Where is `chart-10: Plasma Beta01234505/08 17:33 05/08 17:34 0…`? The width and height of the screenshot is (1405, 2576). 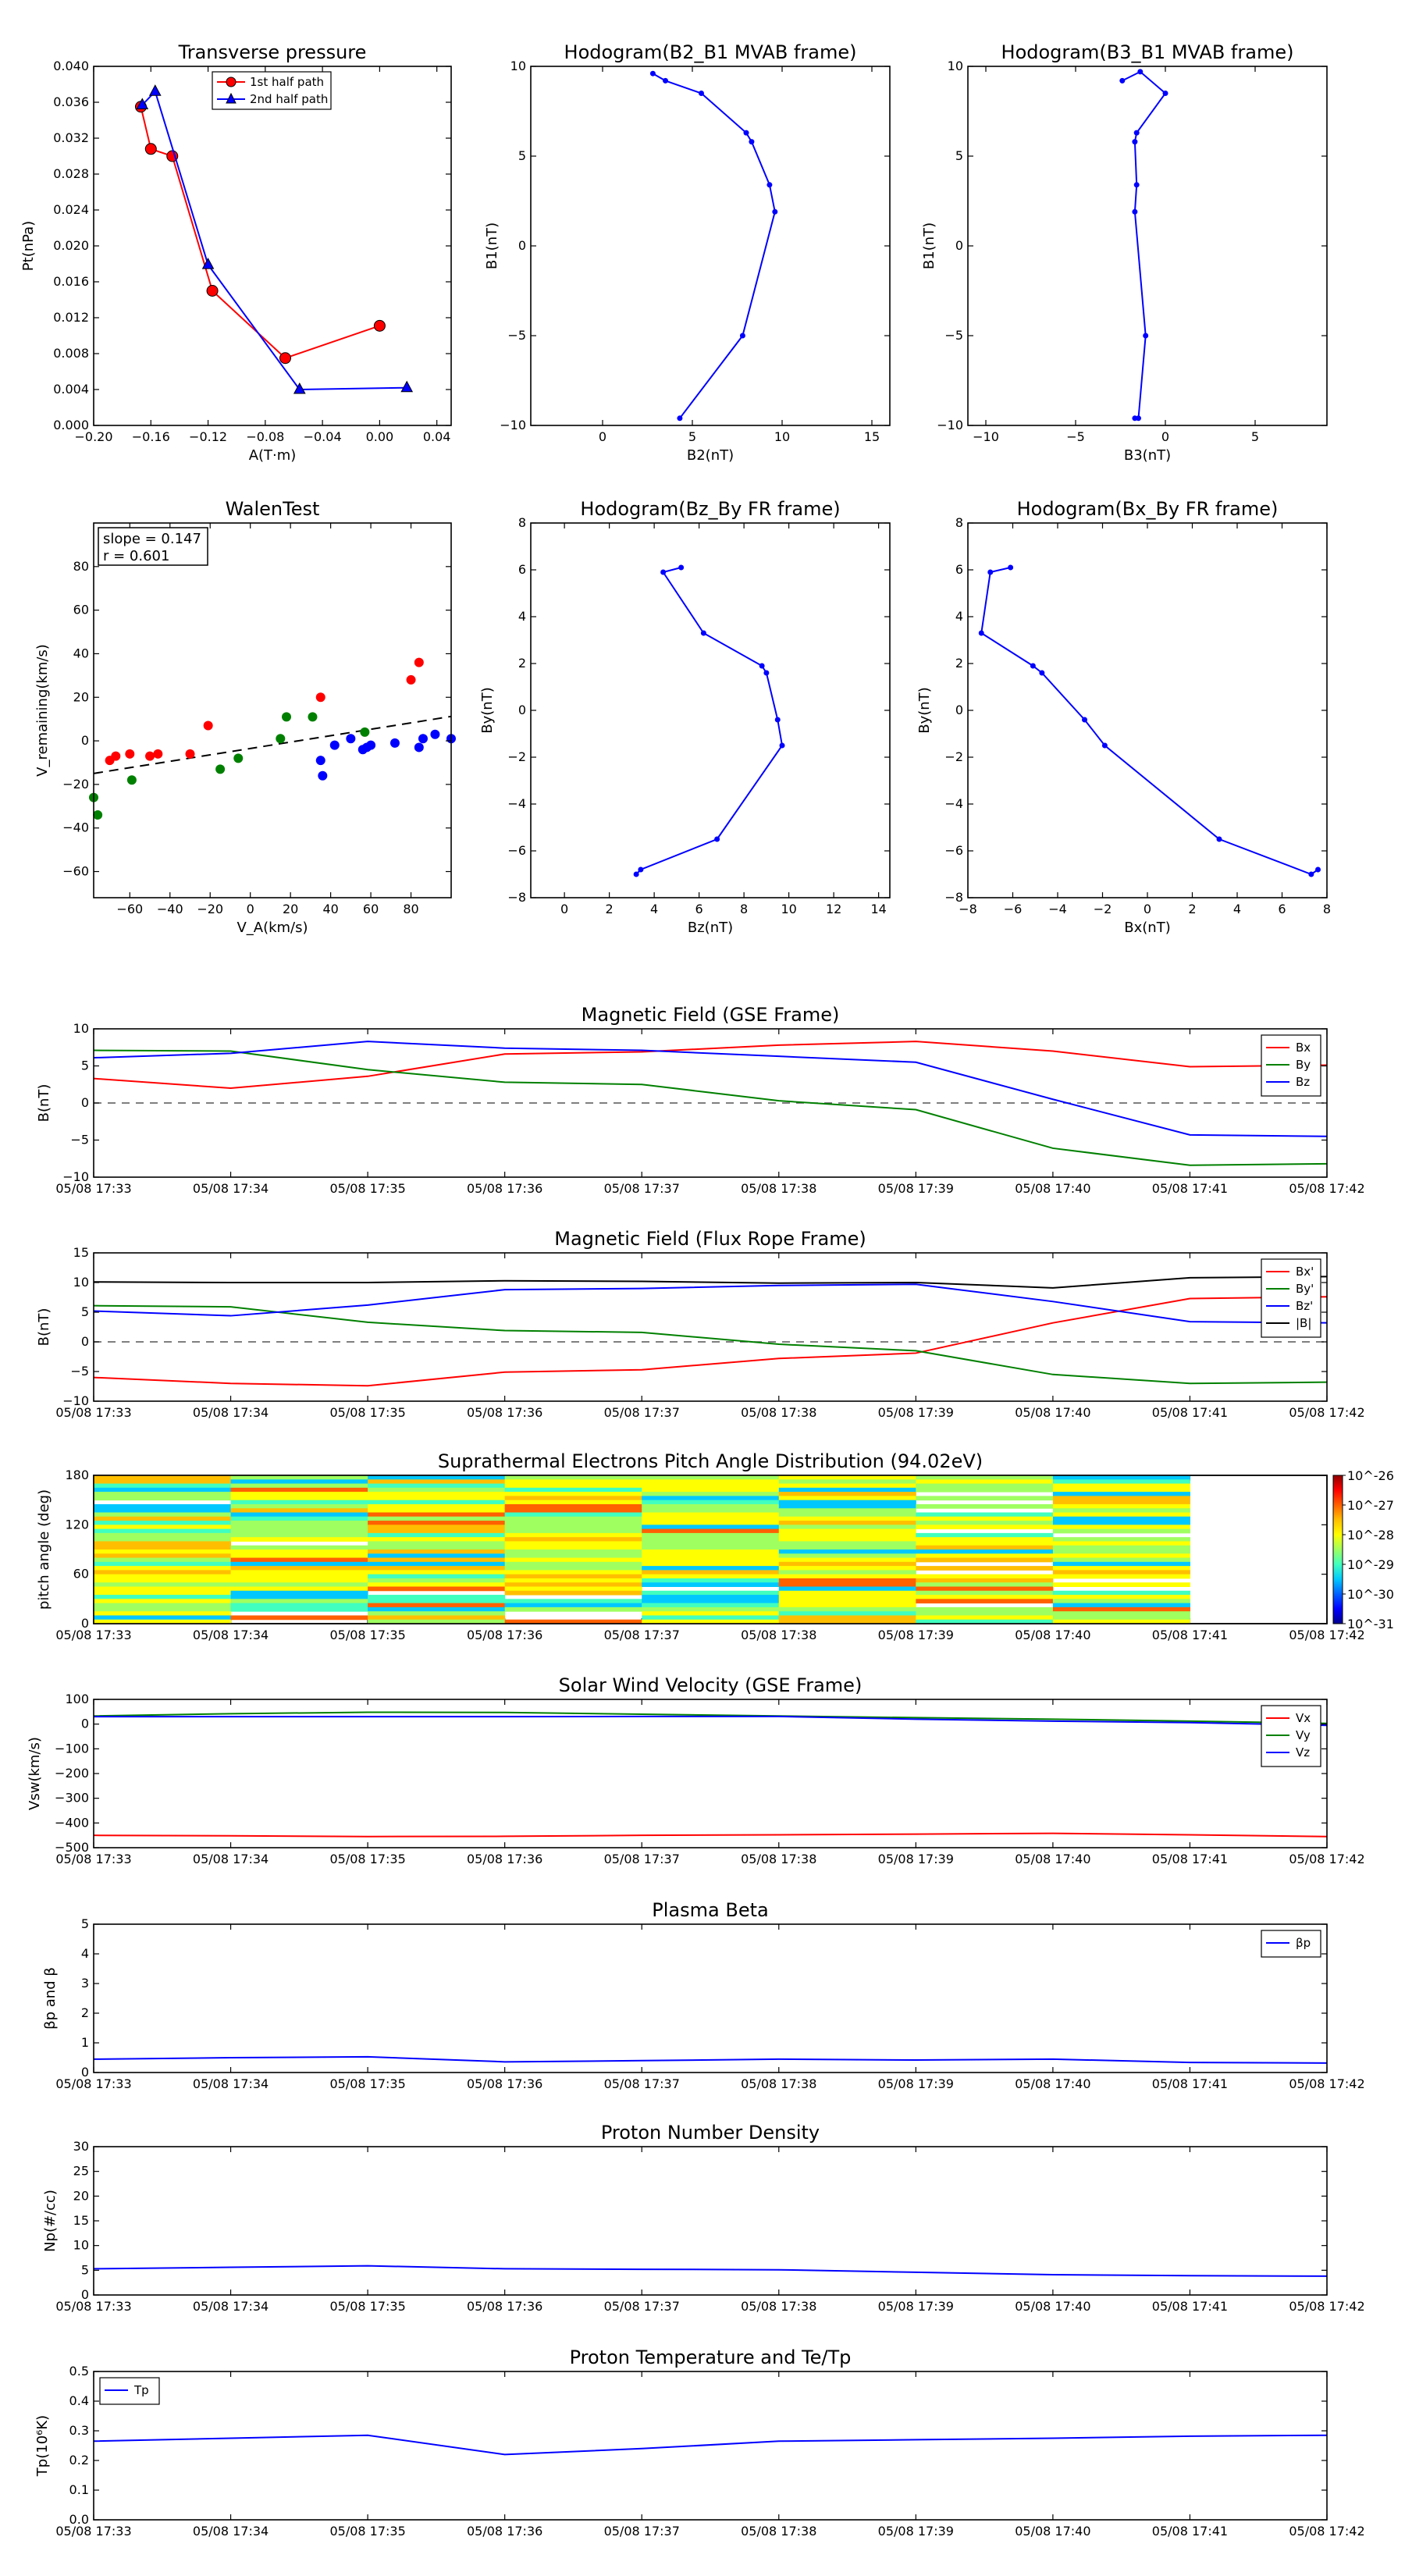 chart-10: Plasma Beta01234505/08 17:33 05/08 17:34 0… is located at coordinates (704, 1995).